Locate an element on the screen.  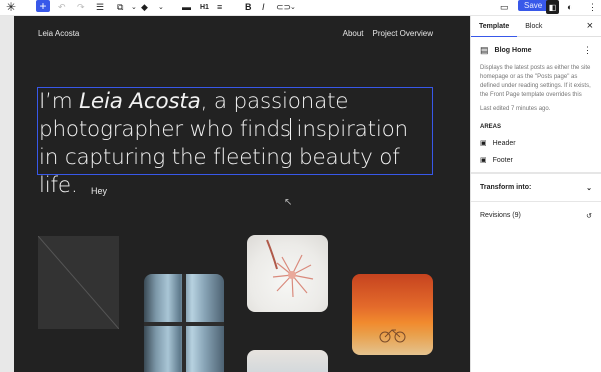
area-footer-label: Footer is located at coordinates (502, 160).